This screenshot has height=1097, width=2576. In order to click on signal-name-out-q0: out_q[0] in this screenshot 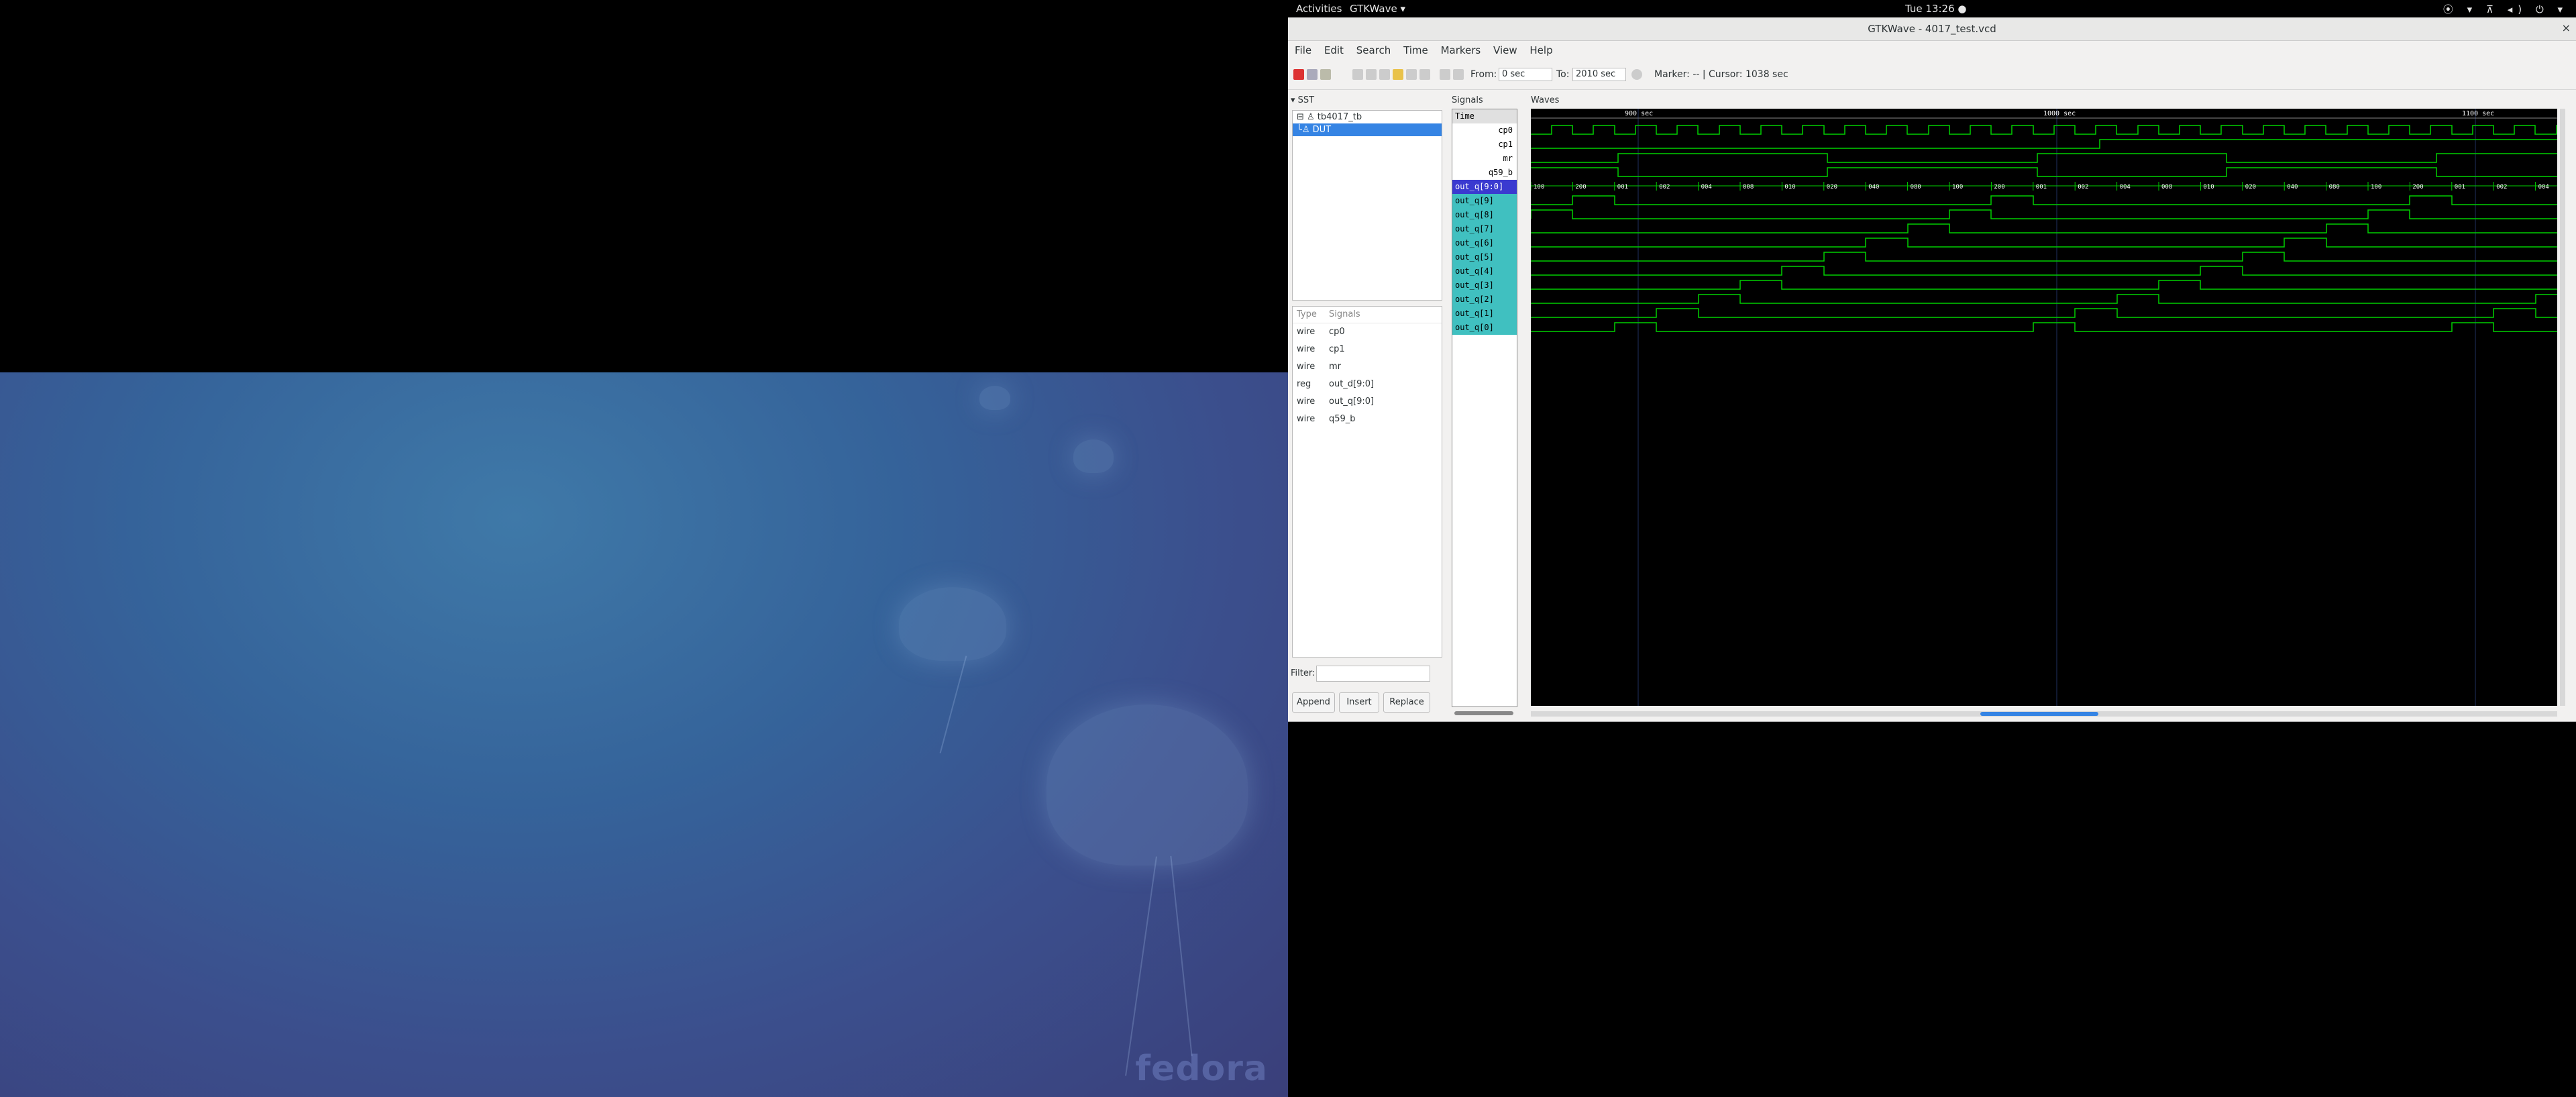, I will do `click(1484, 328)`.